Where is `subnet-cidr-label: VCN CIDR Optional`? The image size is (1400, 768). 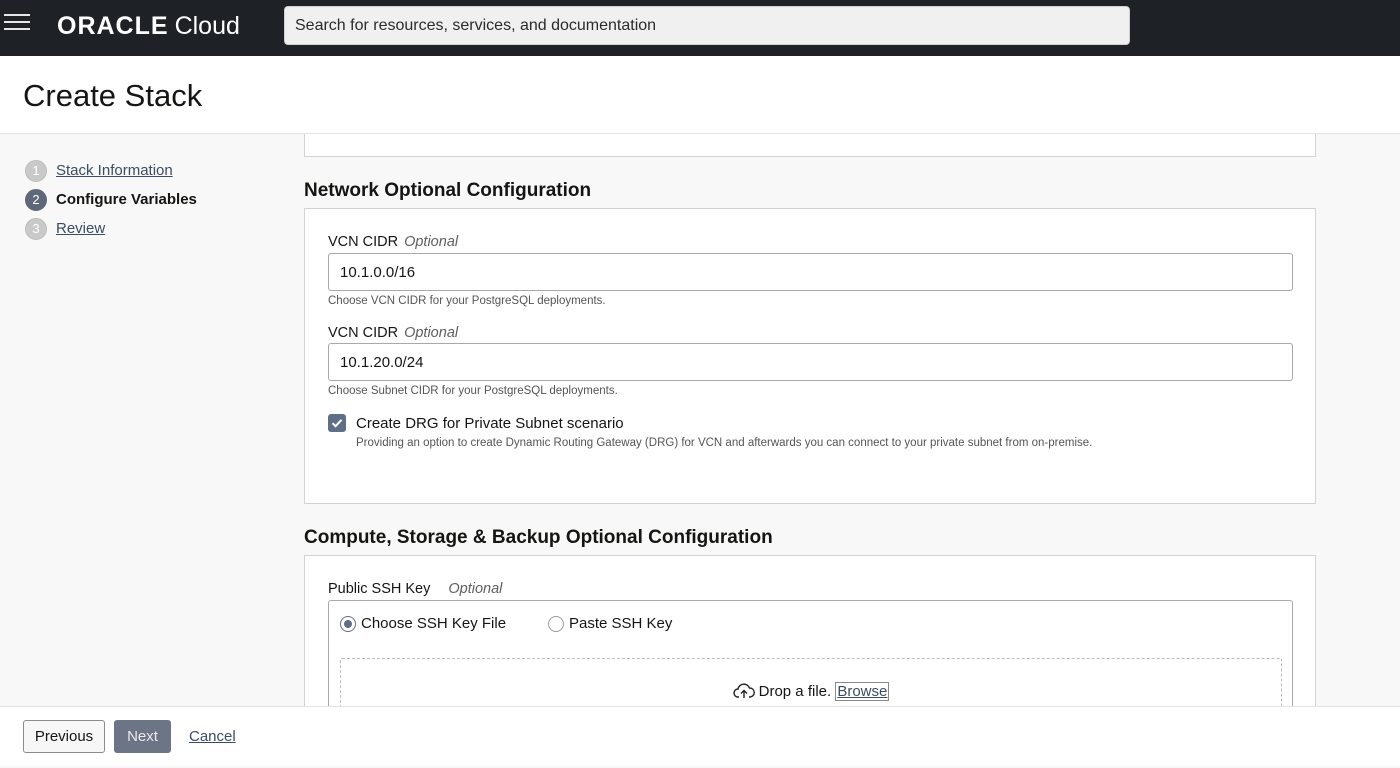 subnet-cidr-label: VCN CIDR Optional is located at coordinates (393, 333).